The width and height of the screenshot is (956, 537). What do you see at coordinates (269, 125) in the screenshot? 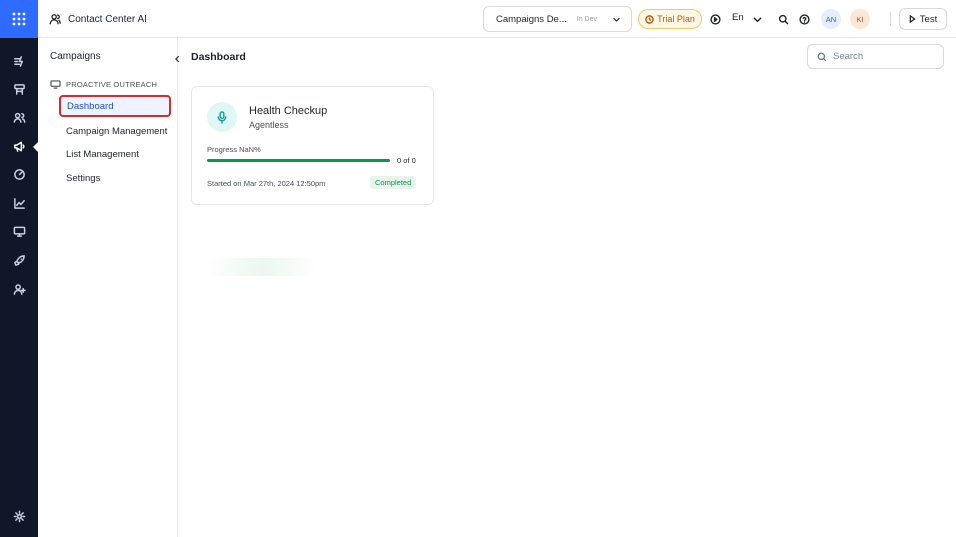
I see `campaign-type: Agentless` at bounding box center [269, 125].